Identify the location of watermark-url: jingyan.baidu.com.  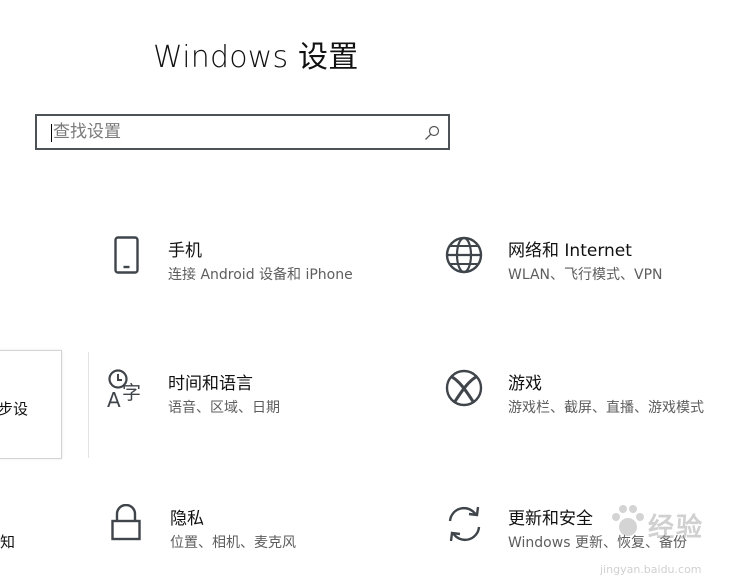
(651, 569).